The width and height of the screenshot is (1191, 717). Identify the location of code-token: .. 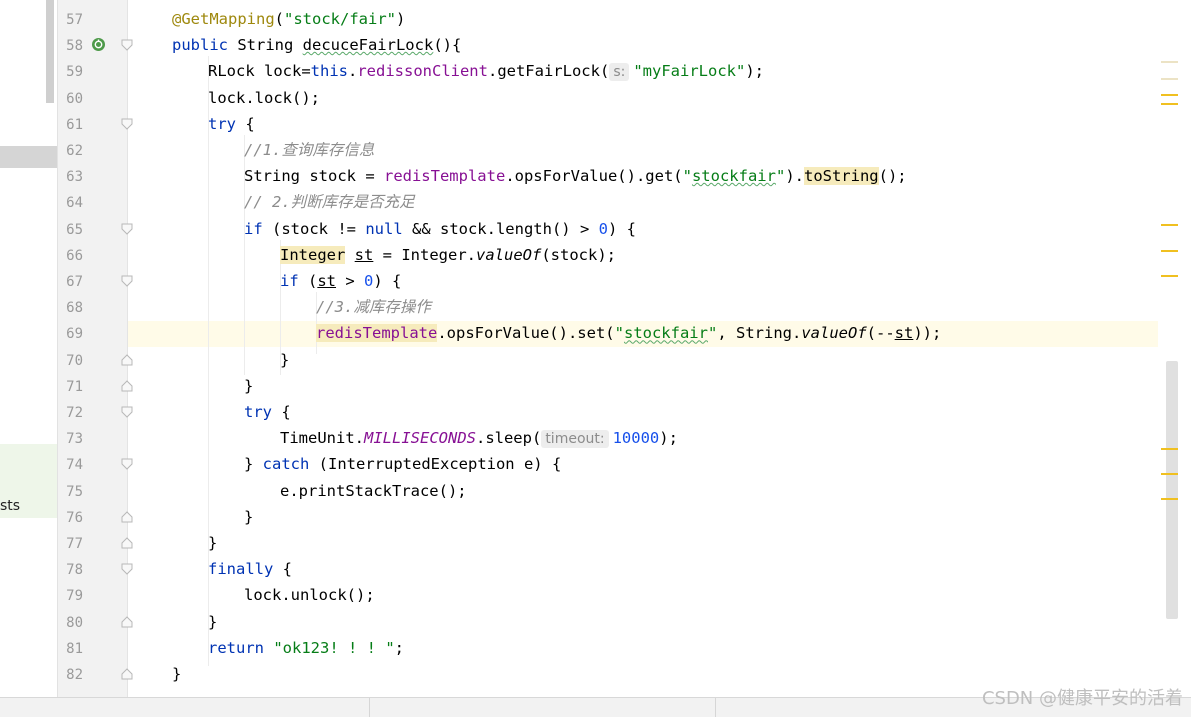
(352, 71).